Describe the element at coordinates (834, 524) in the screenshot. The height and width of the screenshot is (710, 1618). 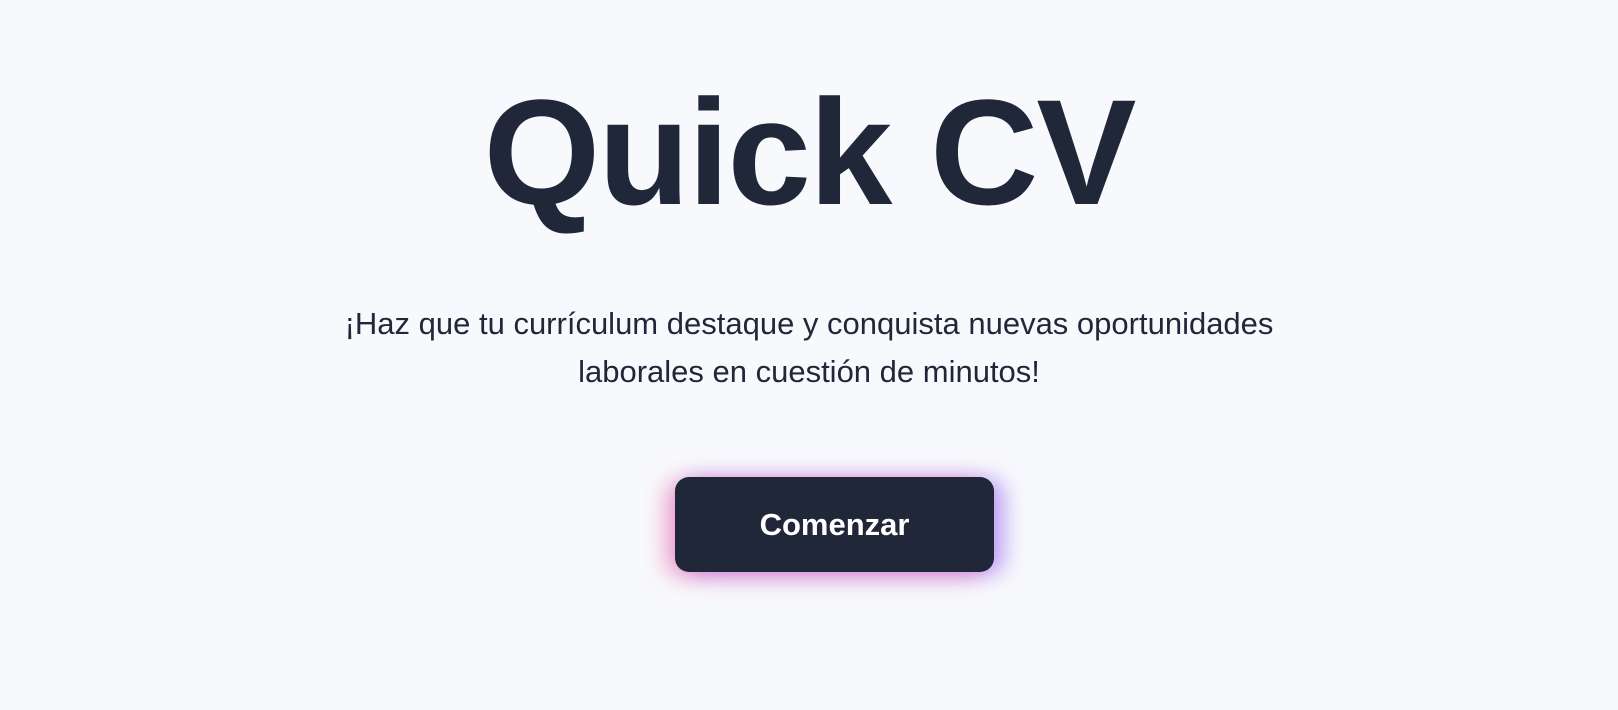
I see `start-button: Comenzar` at that location.